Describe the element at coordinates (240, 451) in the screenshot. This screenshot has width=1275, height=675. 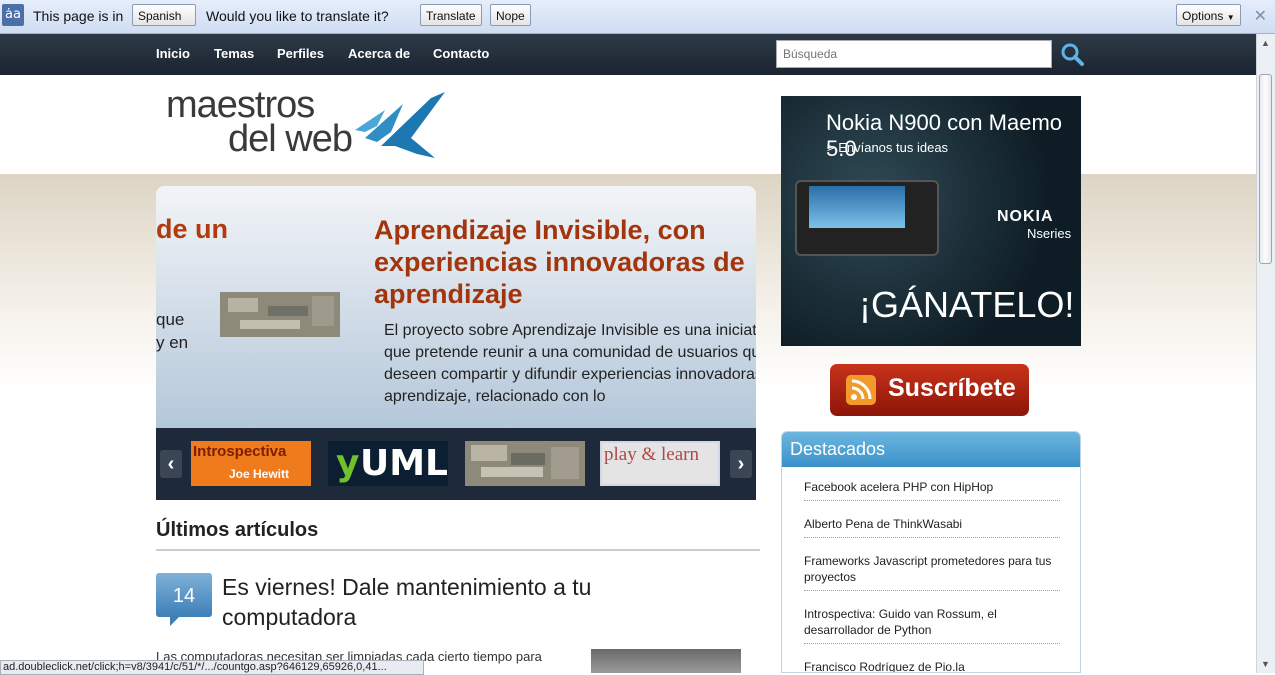
I see `thumb-1-title: Introspectiva` at that location.